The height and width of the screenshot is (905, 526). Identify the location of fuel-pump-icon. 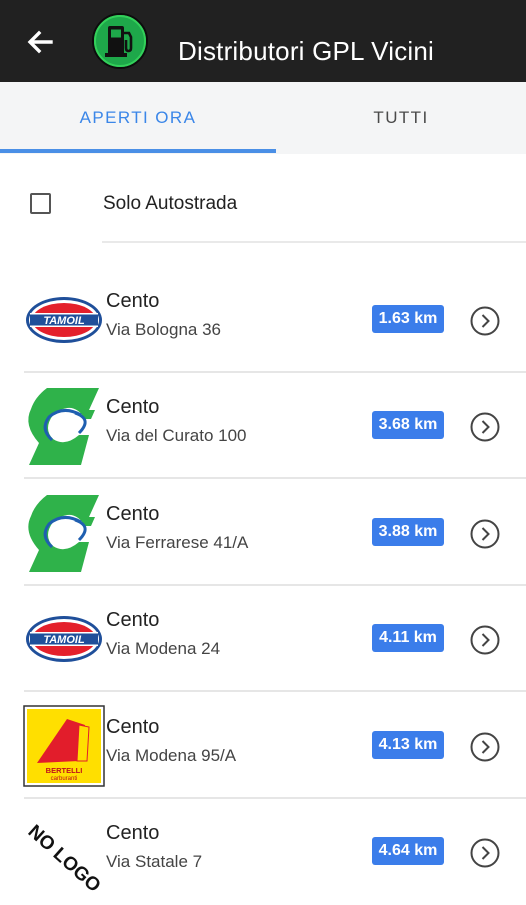
(120, 41).